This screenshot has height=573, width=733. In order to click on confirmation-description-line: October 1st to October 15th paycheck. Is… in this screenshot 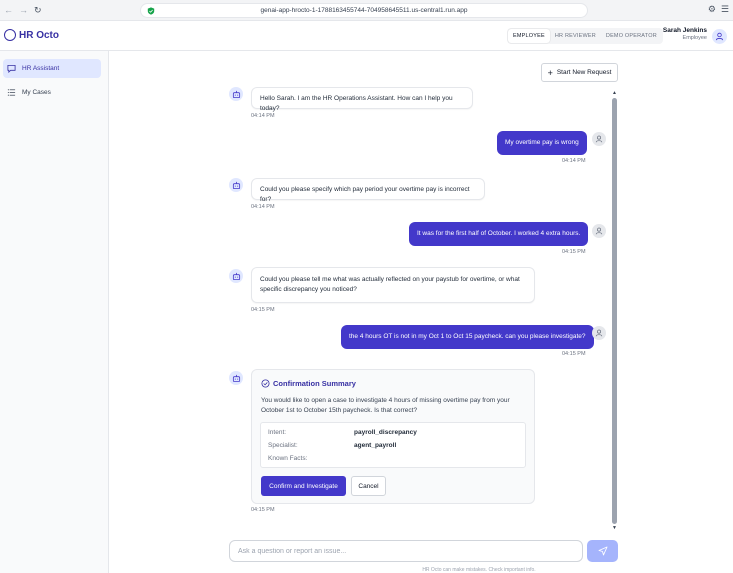, I will do `click(339, 410)`.